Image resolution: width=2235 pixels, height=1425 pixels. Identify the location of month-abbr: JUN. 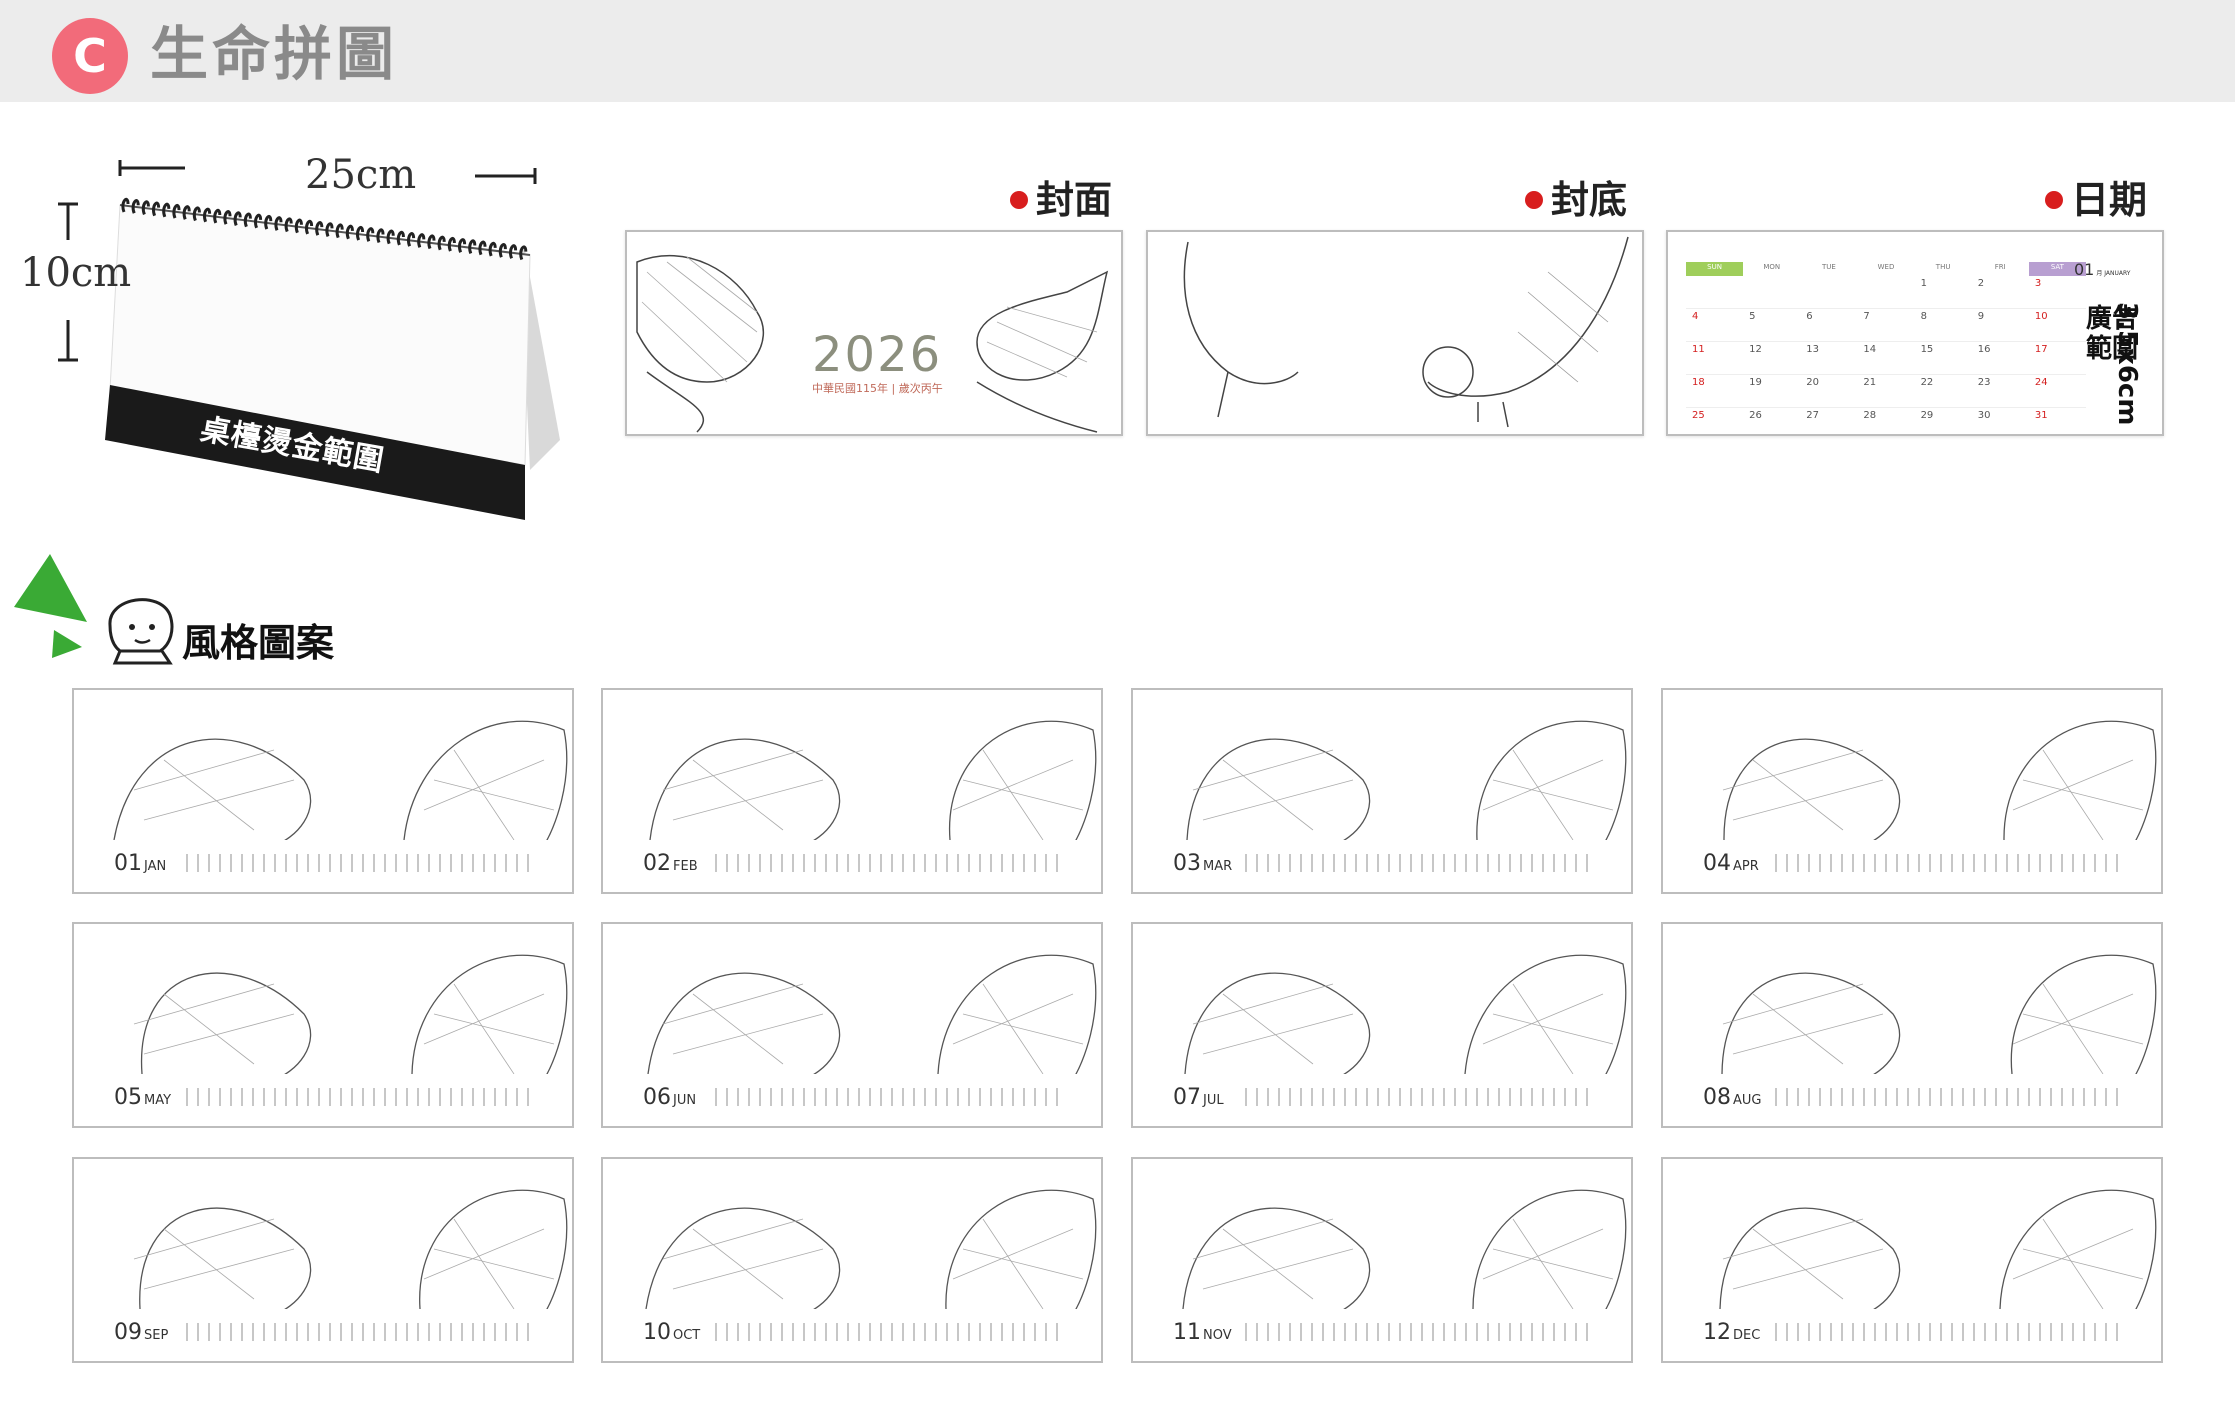
(685, 1100).